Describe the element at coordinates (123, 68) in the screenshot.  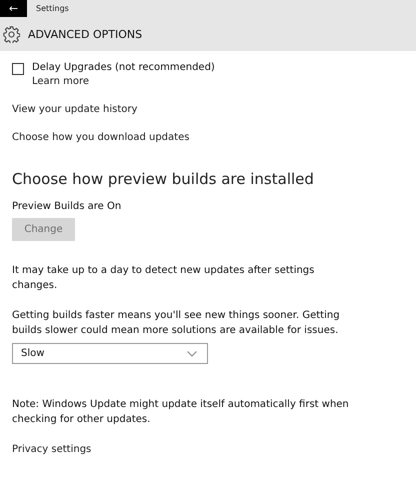
I see `checkbox-label: Delay Upgrades (not recommended)` at that location.